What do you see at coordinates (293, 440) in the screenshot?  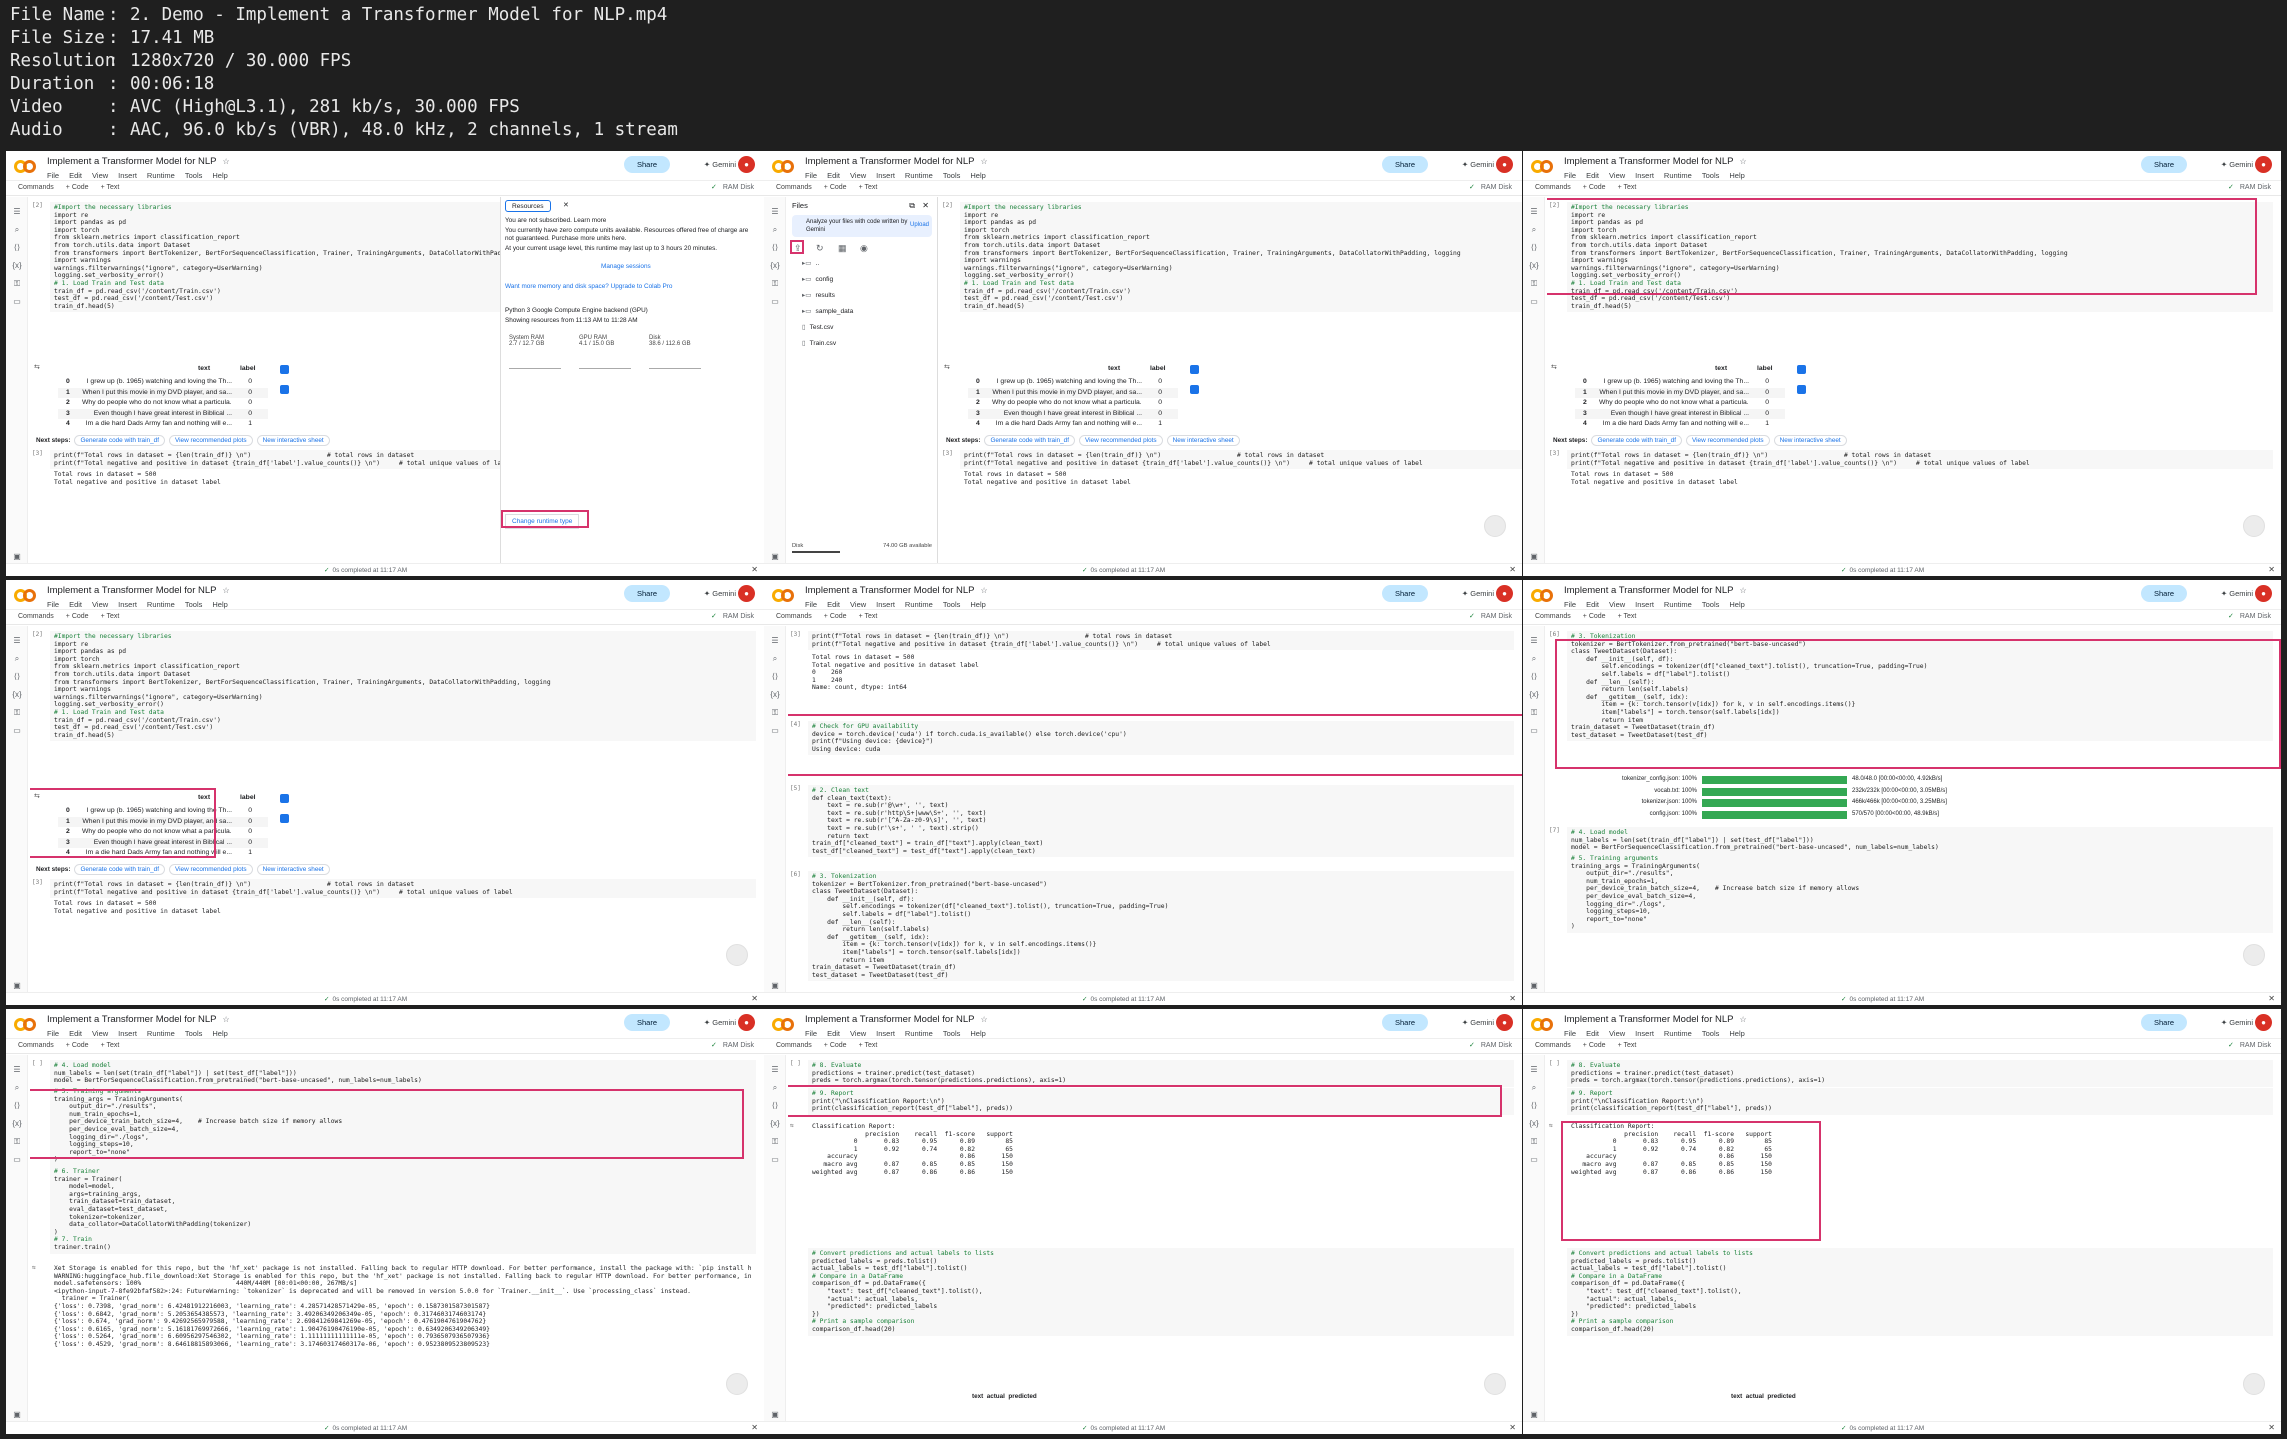 I see `next-step-chip: New interactive sheet` at bounding box center [293, 440].